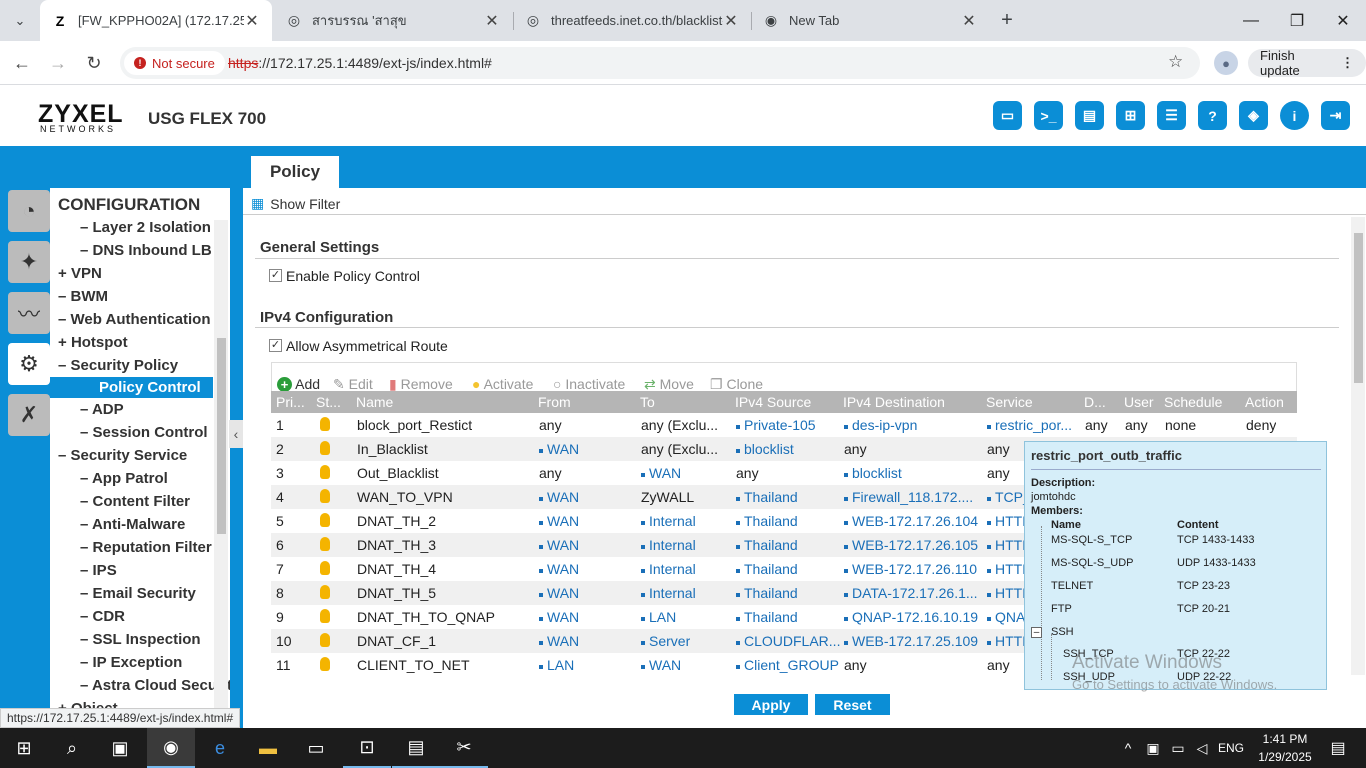 This screenshot has height=768, width=1366. Describe the element at coordinates (1193, 402) in the screenshot. I see `column-schedule: Schedule` at that location.